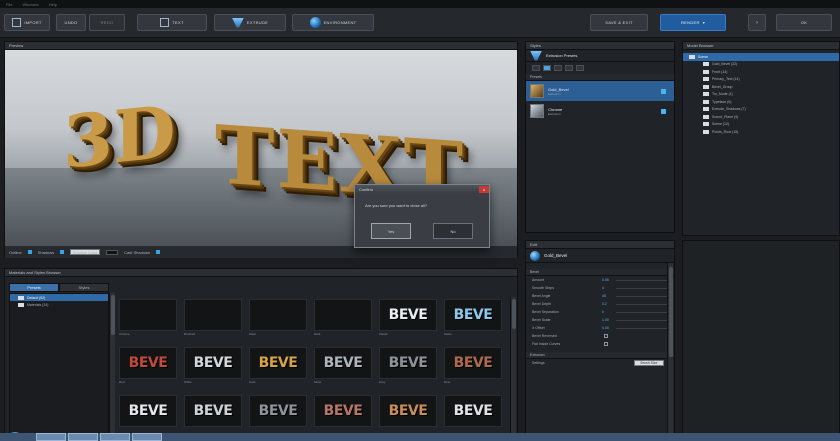  Describe the element at coordinates (172, 22) in the screenshot. I see `text-button: TEXT` at that location.